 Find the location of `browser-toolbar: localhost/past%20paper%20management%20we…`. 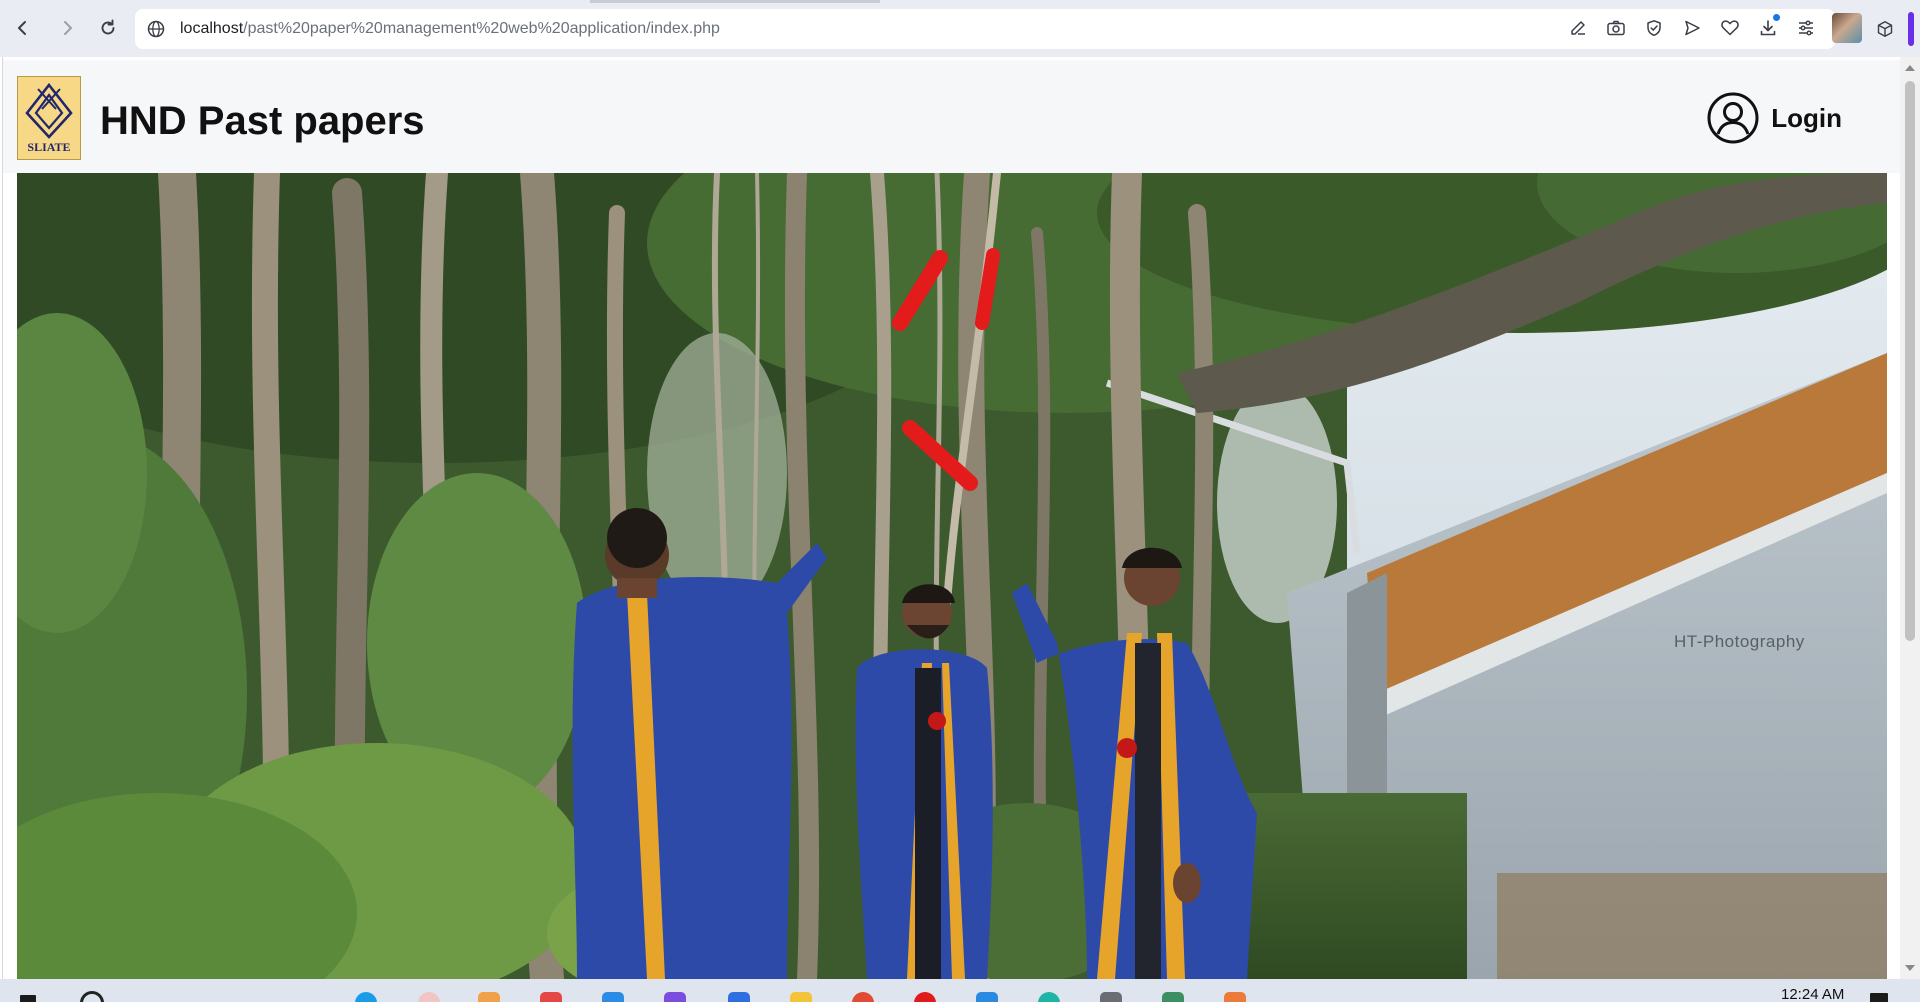

browser-toolbar: localhost/past%20paper%20management%20we… is located at coordinates (960, 28).